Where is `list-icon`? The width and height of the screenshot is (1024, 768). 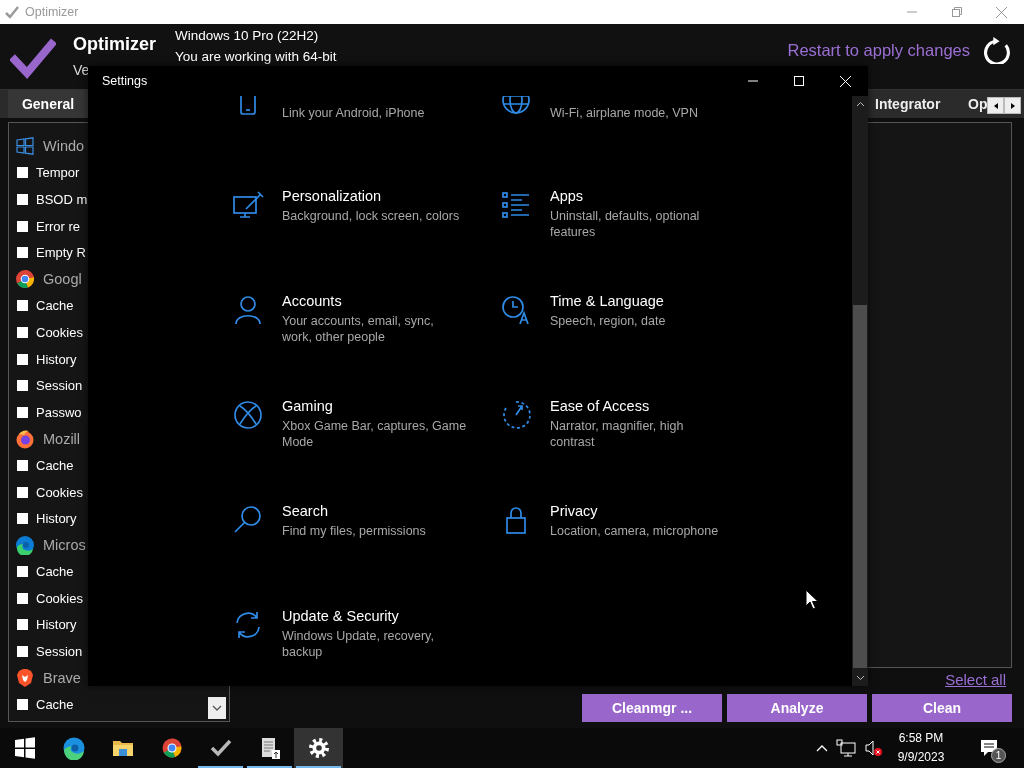 list-icon is located at coordinates (516, 205).